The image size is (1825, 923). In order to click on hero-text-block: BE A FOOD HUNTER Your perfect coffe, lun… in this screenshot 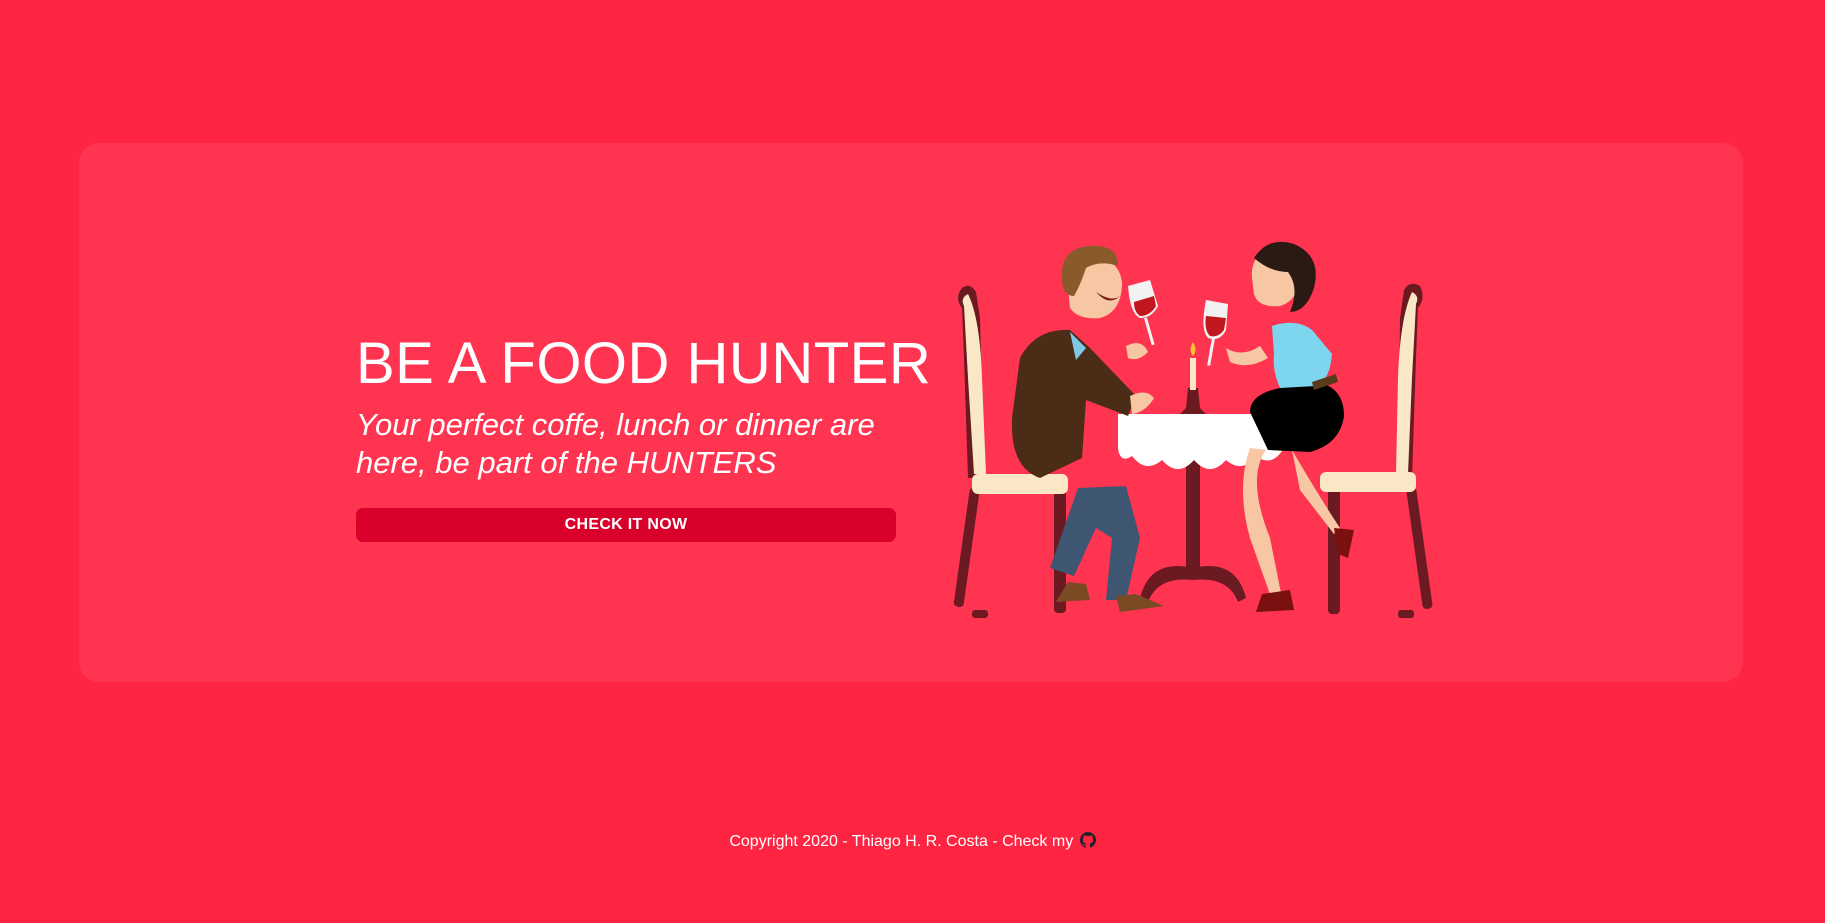, I will do `click(644, 405)`.